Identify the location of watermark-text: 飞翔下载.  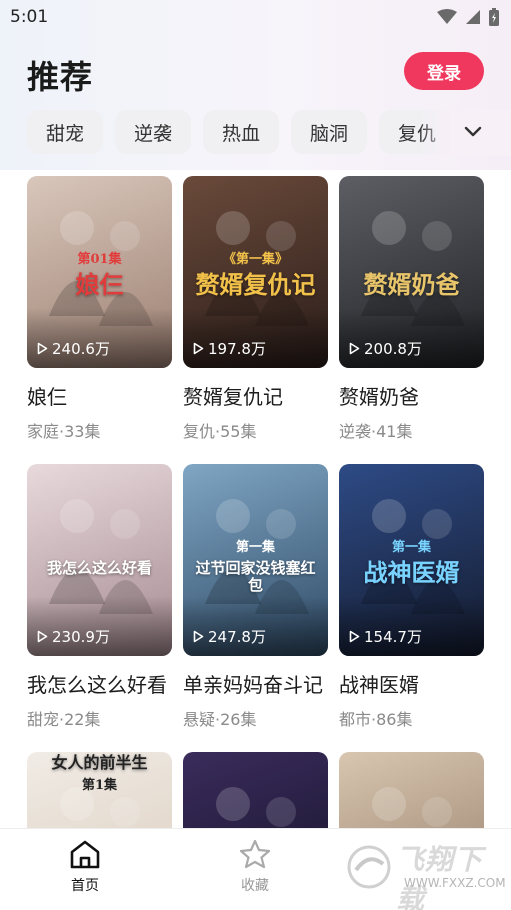
(440, 876).